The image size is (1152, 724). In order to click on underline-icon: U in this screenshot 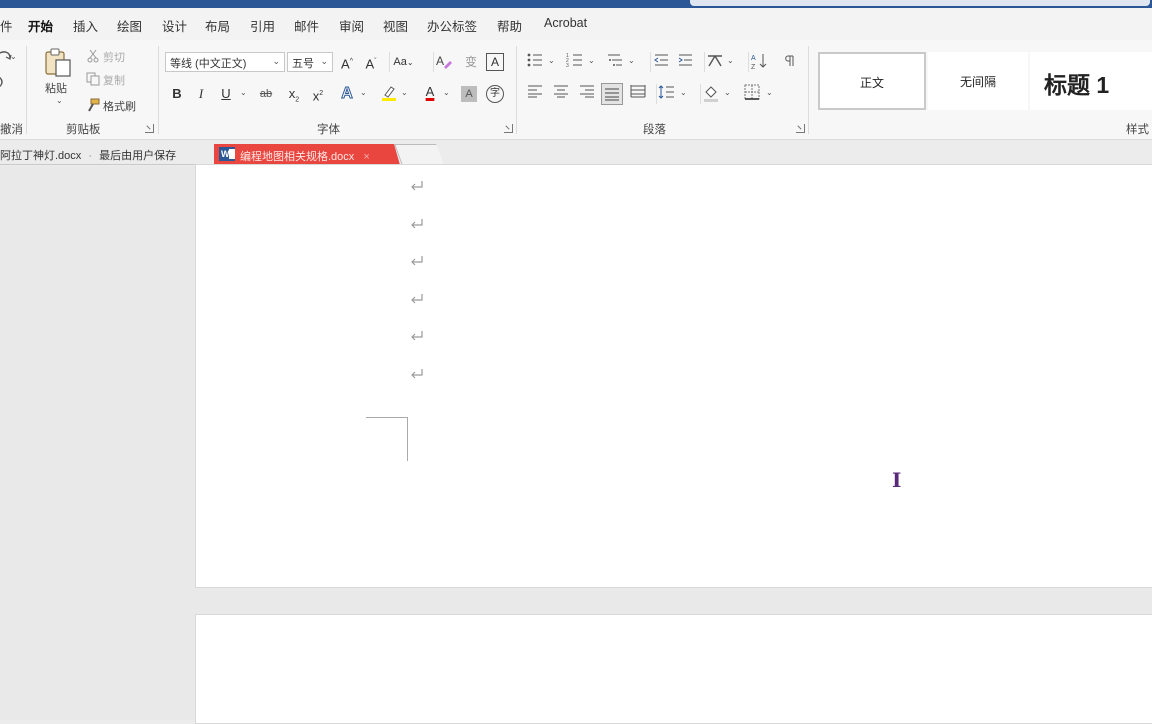, I will do `click(226, 93)`.